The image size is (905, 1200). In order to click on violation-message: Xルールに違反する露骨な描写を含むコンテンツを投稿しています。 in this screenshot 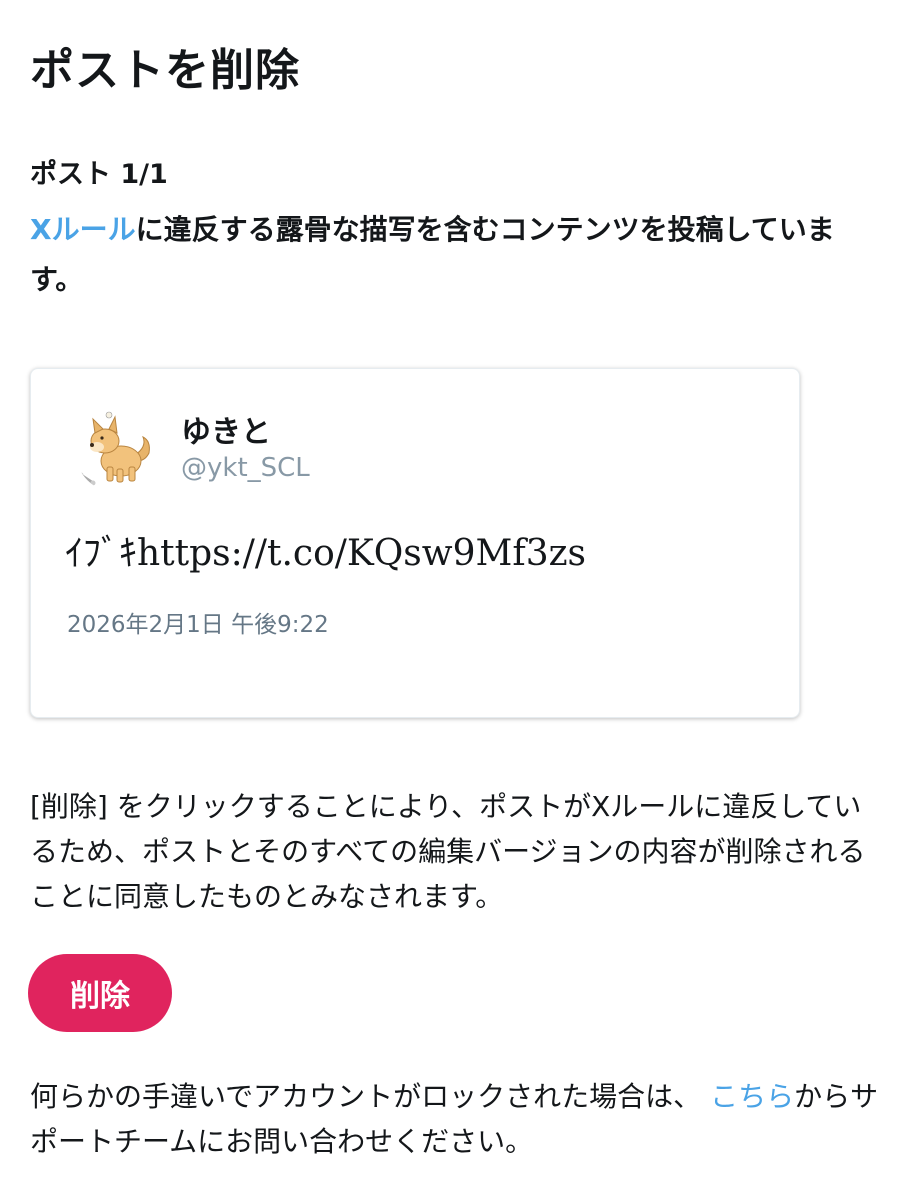, I will do `click(455, 255)`.